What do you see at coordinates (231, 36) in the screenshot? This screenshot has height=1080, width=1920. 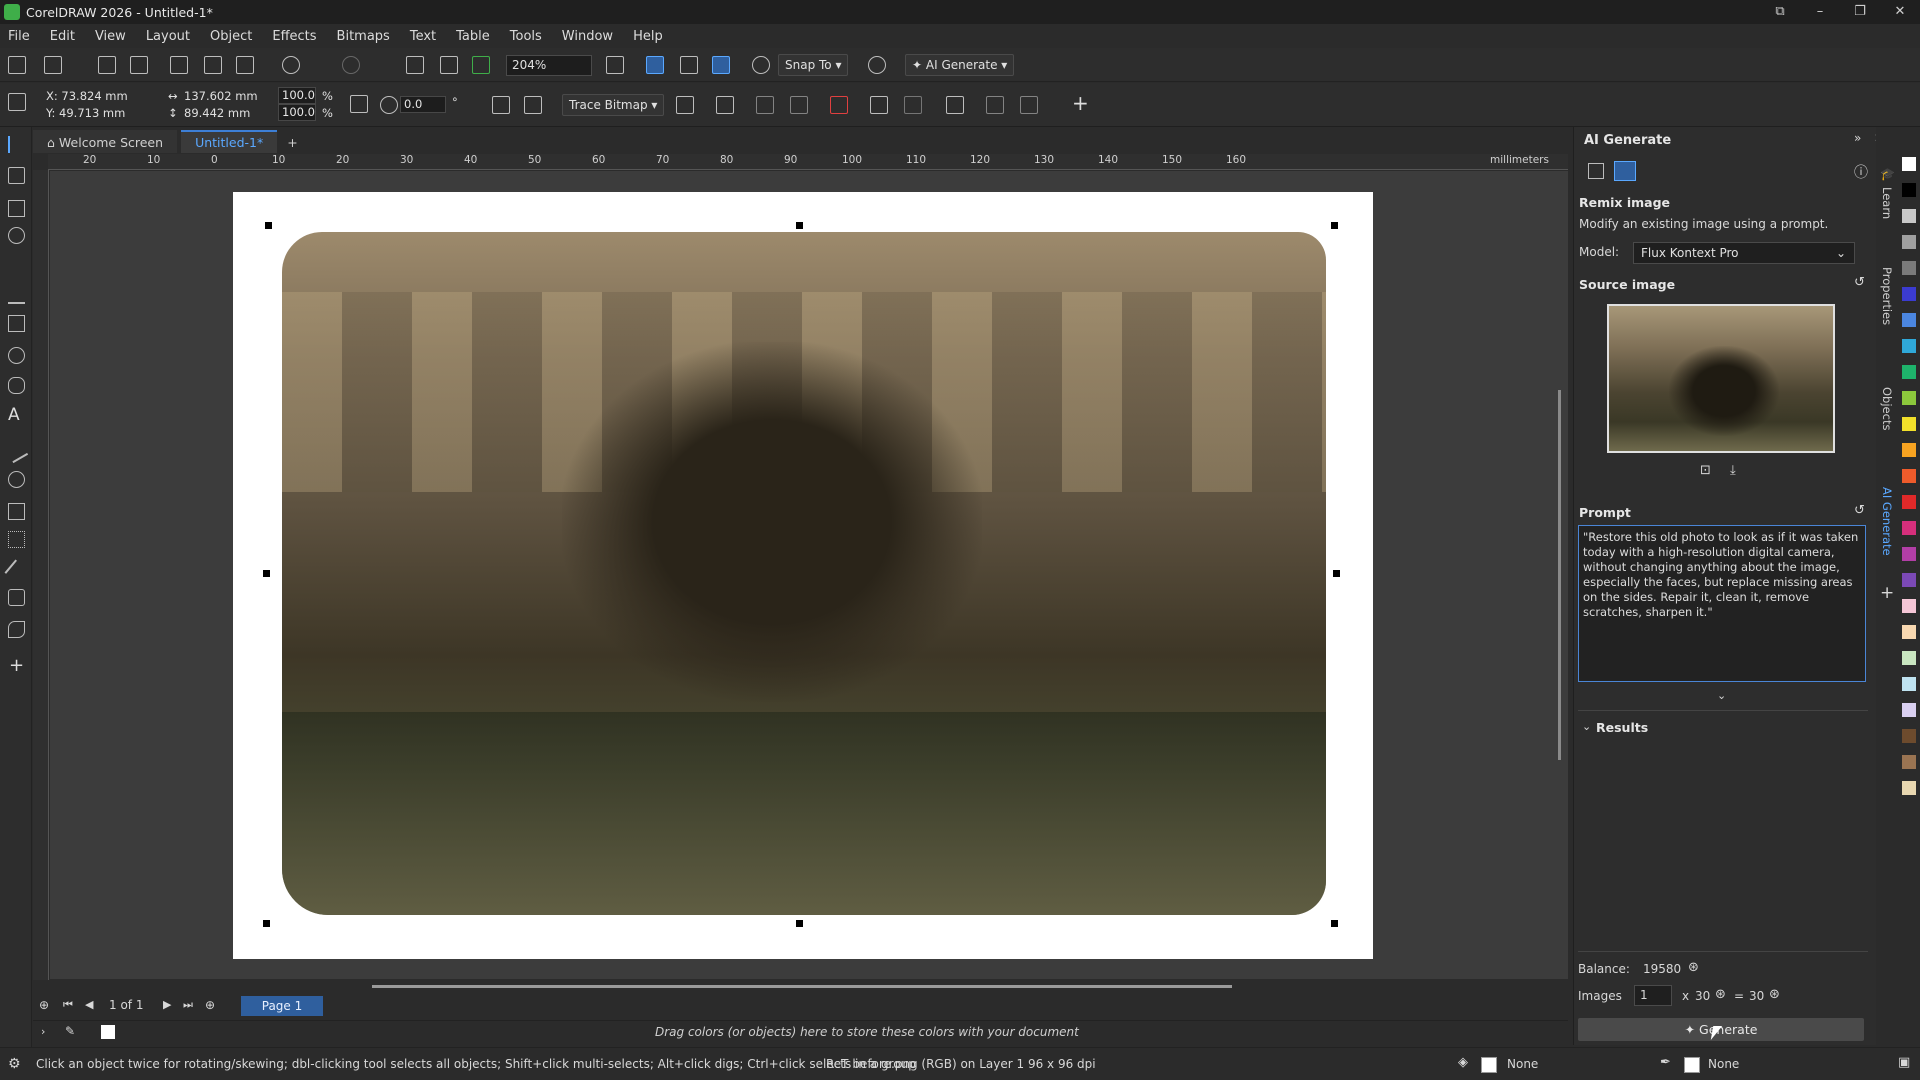 I see `menu-object: Object` at bounding box center [231, 36].